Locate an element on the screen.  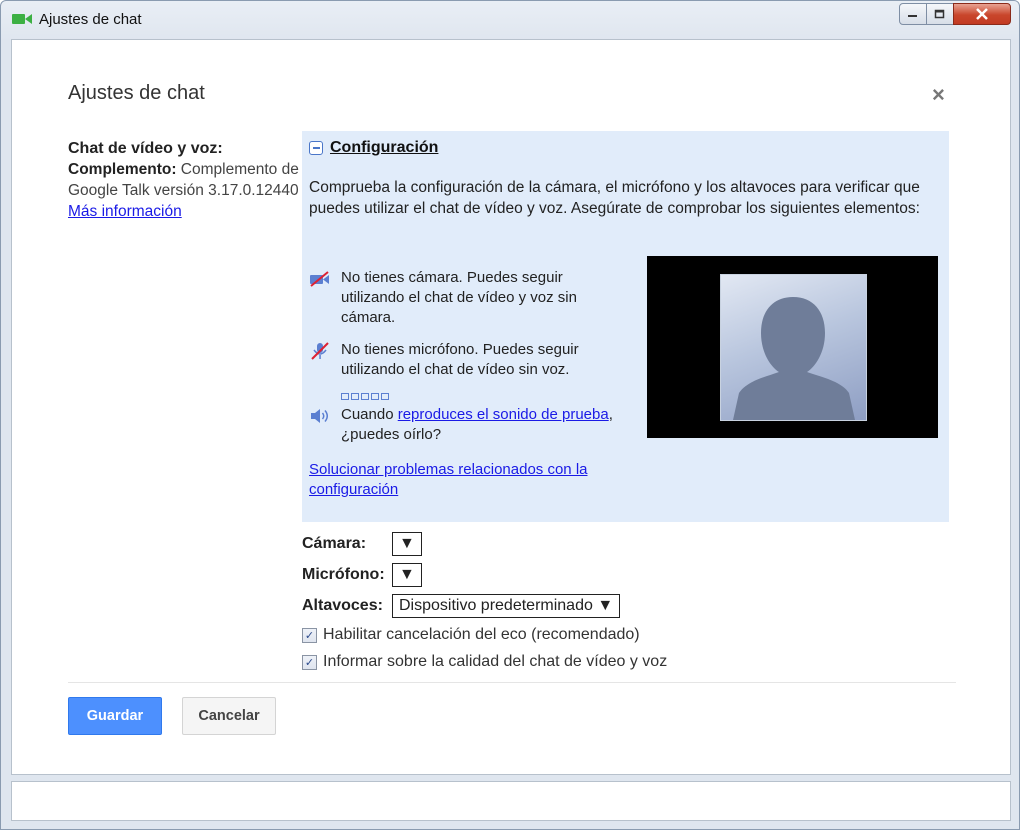
test-sound-link: reproduces el sonido de prueba is located at coordinates (503, 414).